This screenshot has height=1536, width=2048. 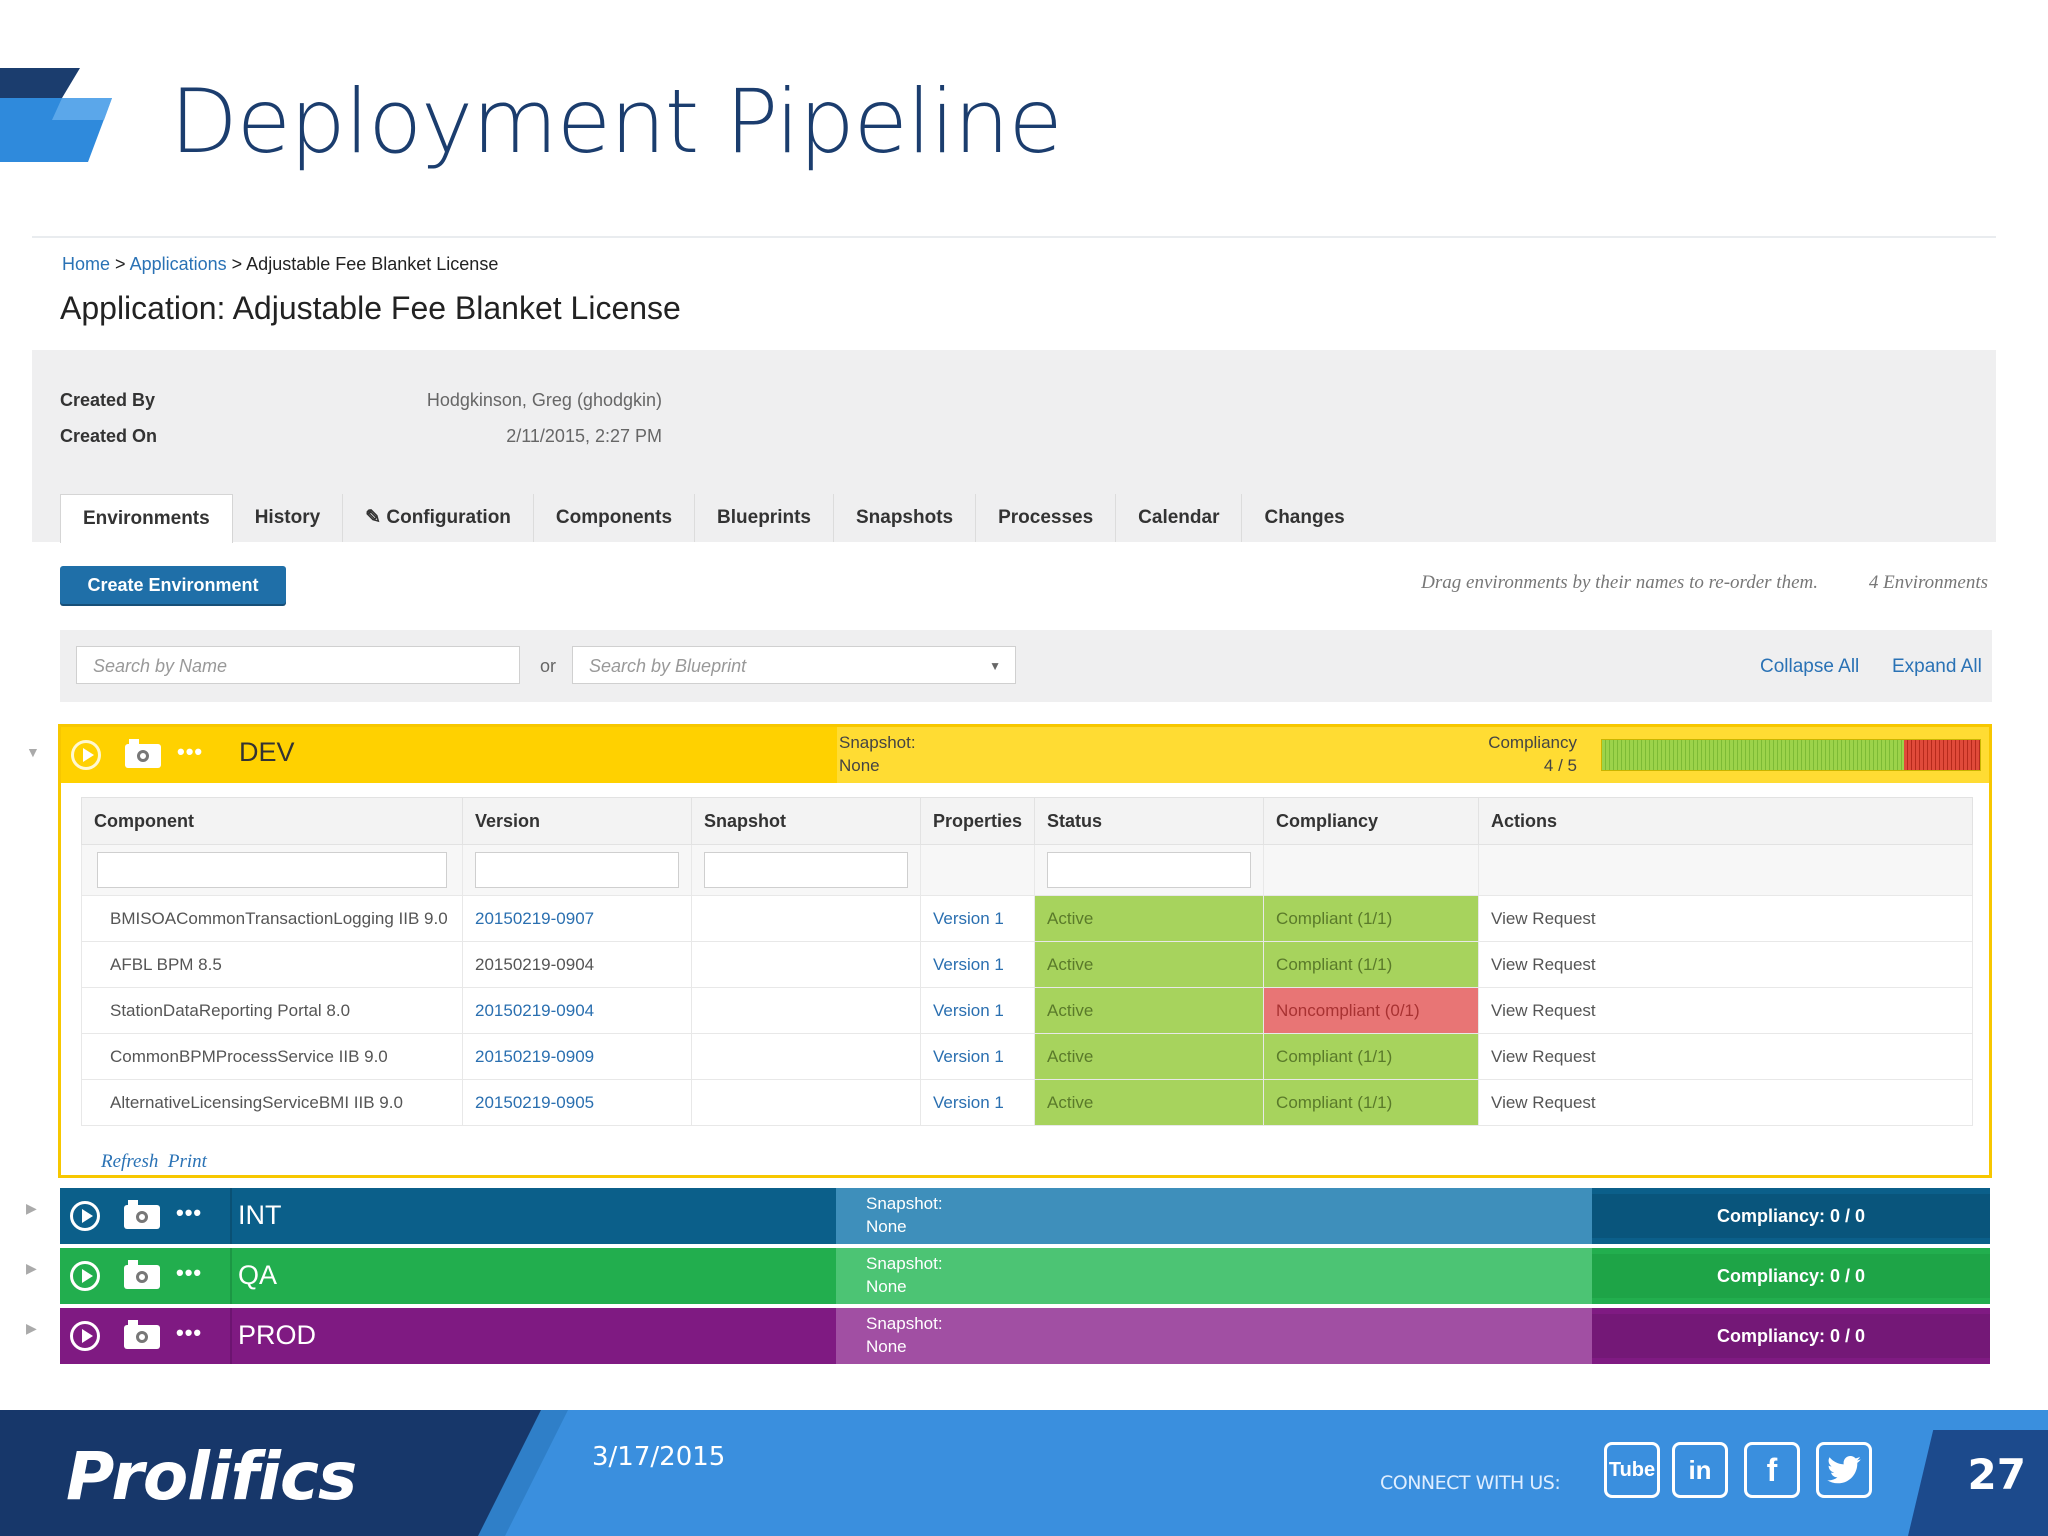 I want to click on print-link: Print, so click(x=187, y=1161).